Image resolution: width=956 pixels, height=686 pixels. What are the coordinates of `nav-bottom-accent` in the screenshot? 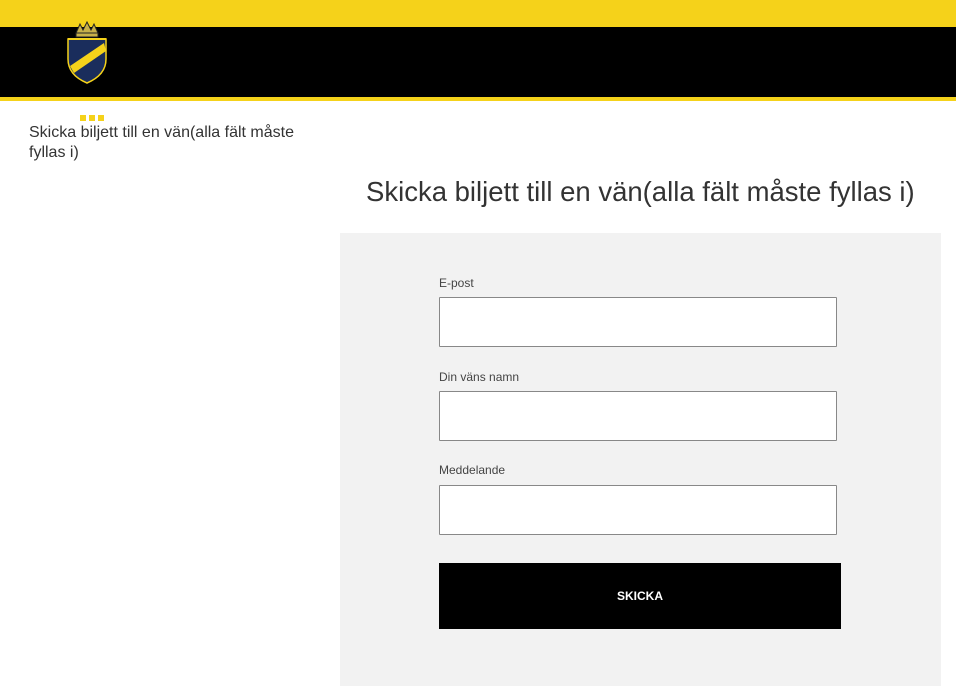 It's located at (478, 99).